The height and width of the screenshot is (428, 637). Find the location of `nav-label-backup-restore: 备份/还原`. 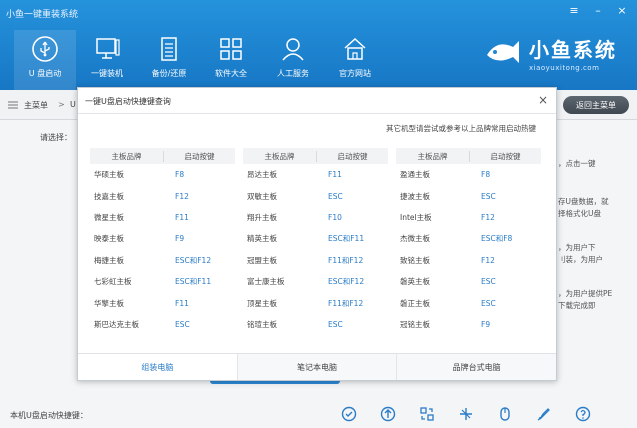

nav-label-backup-restore: 备份/还原 is located at coordinates (169, 73).